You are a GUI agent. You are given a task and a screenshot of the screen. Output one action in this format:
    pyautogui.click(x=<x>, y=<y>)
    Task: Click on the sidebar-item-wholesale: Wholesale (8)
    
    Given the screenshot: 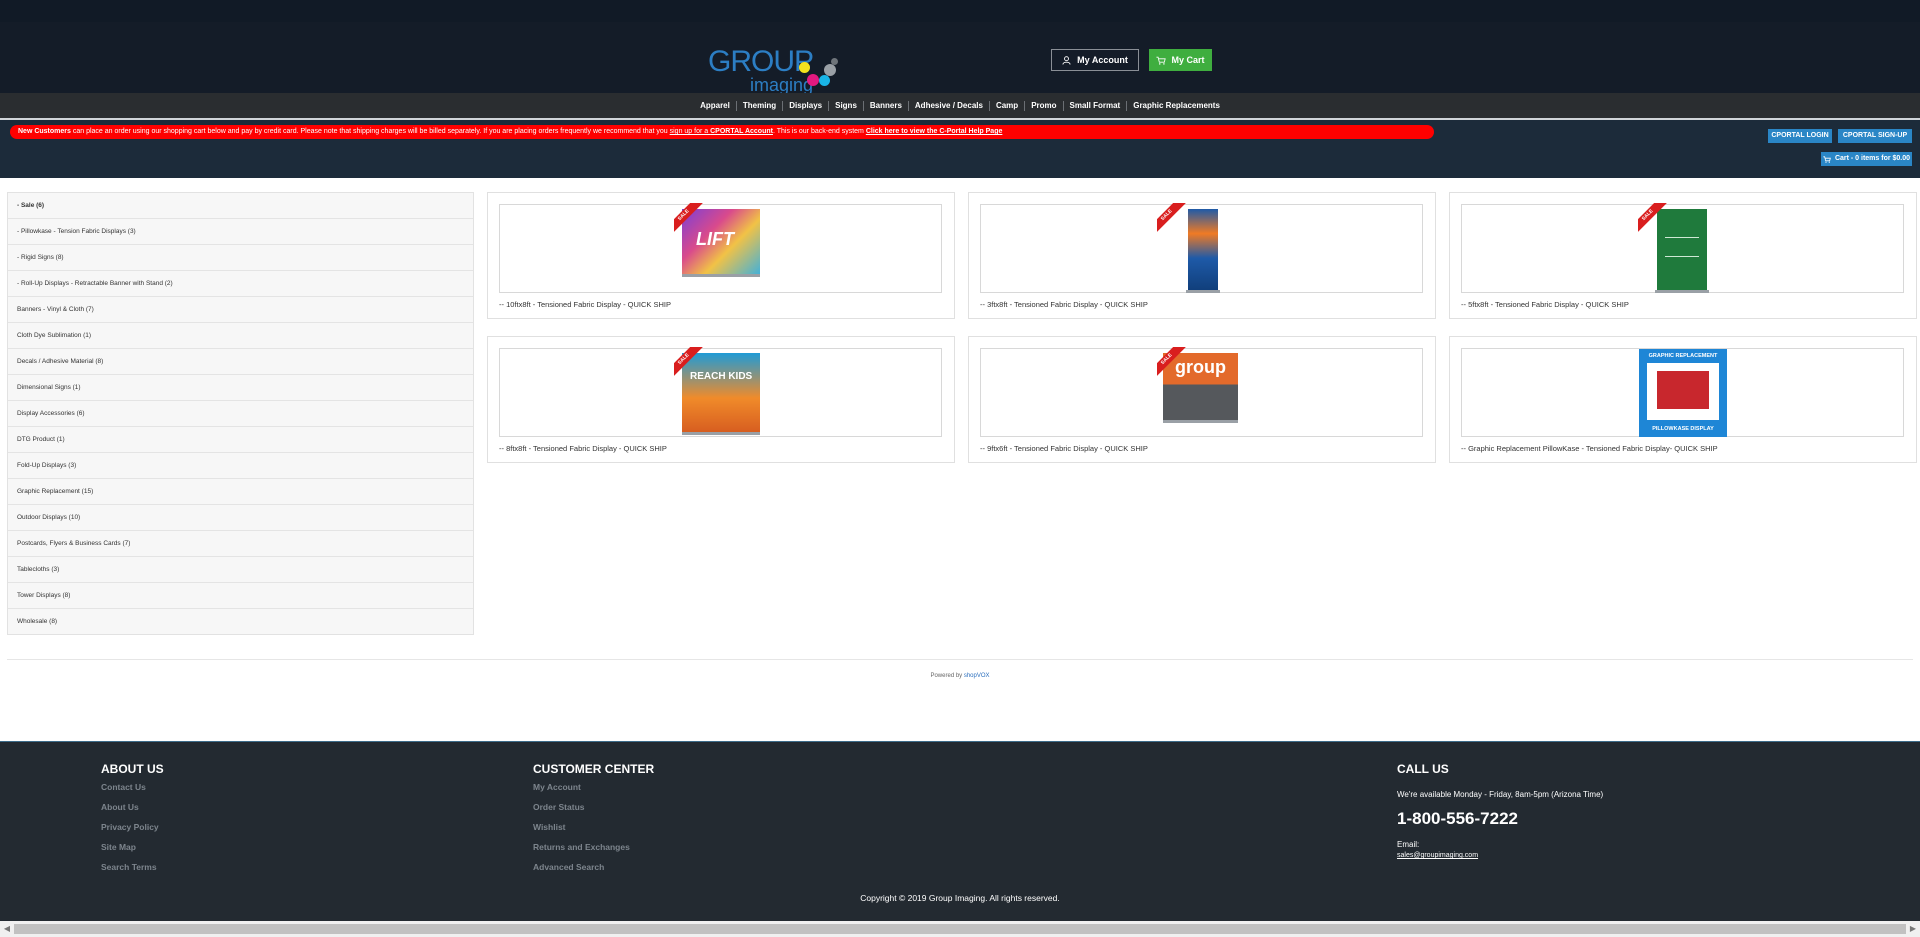 What is the action you would take?
    pyautogui.click(x=240, y=621)
    